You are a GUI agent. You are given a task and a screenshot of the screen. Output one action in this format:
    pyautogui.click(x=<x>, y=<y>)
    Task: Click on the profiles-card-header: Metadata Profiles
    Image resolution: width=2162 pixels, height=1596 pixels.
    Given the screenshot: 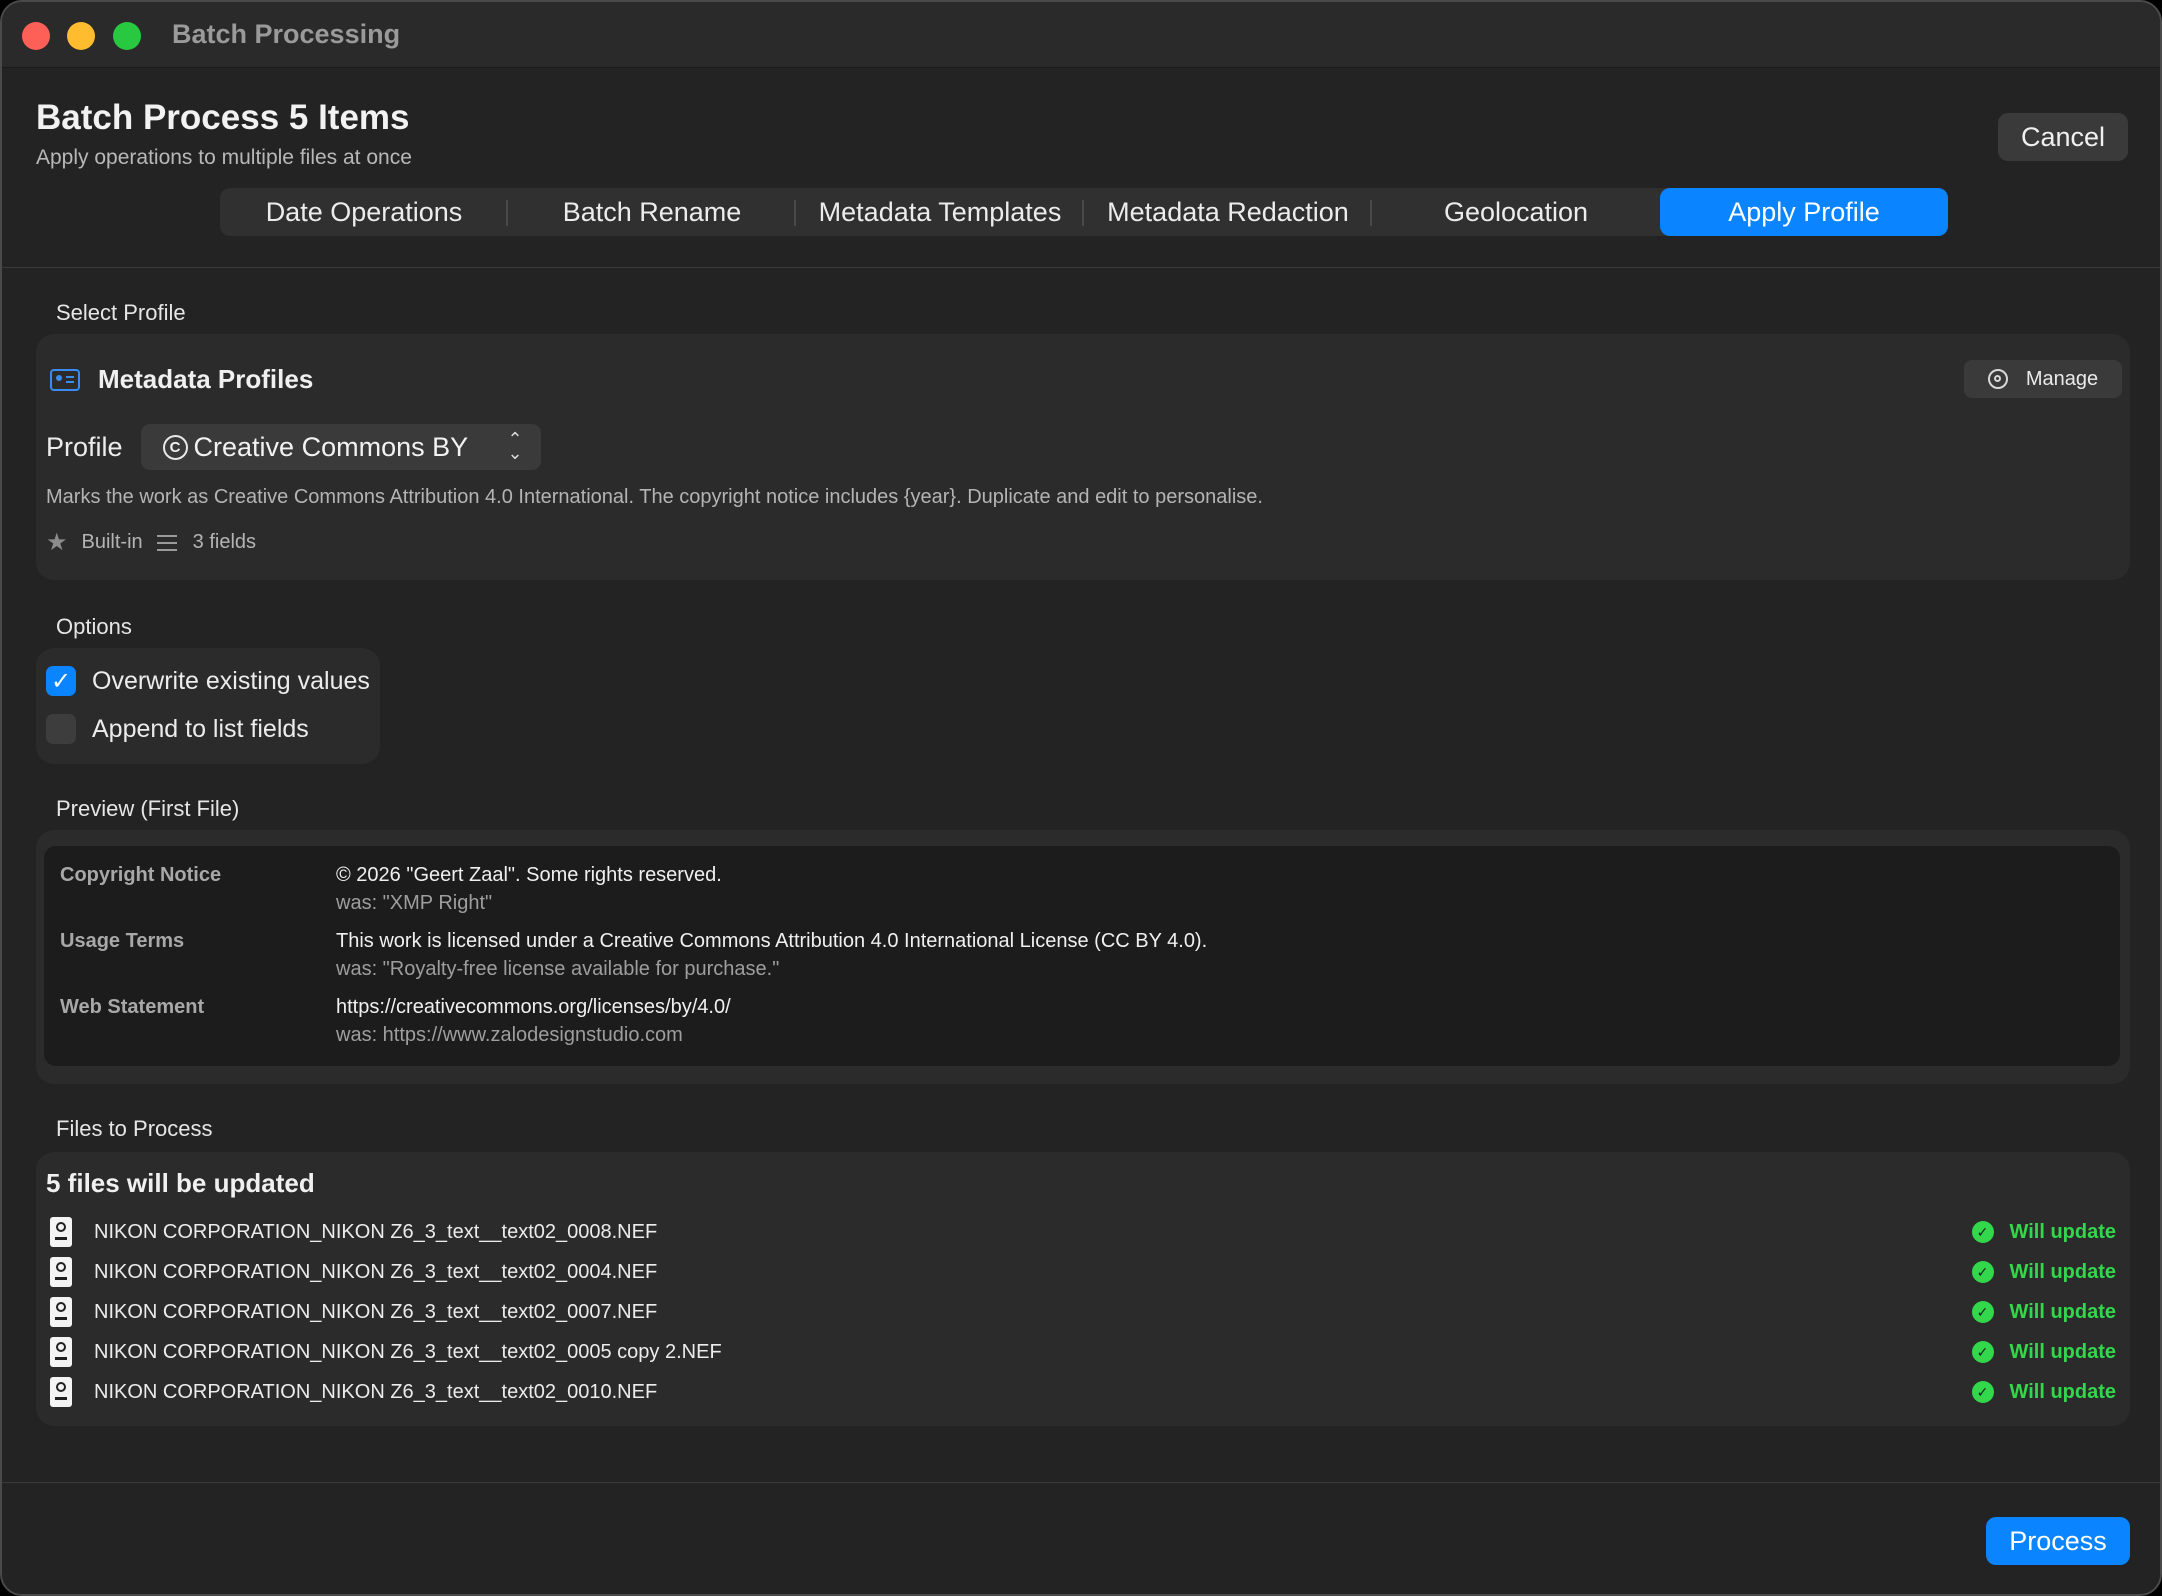 What is the action you would take?
    pyautogui.click(x=181, y=379)
    